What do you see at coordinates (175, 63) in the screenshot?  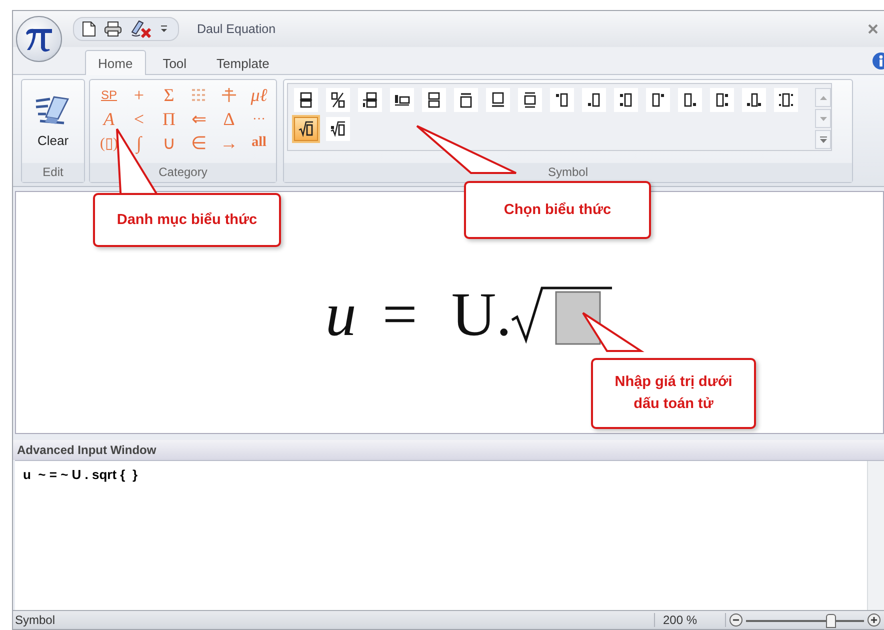 I see `ribbon-tab: Tool` at bounding box center [175, 63].